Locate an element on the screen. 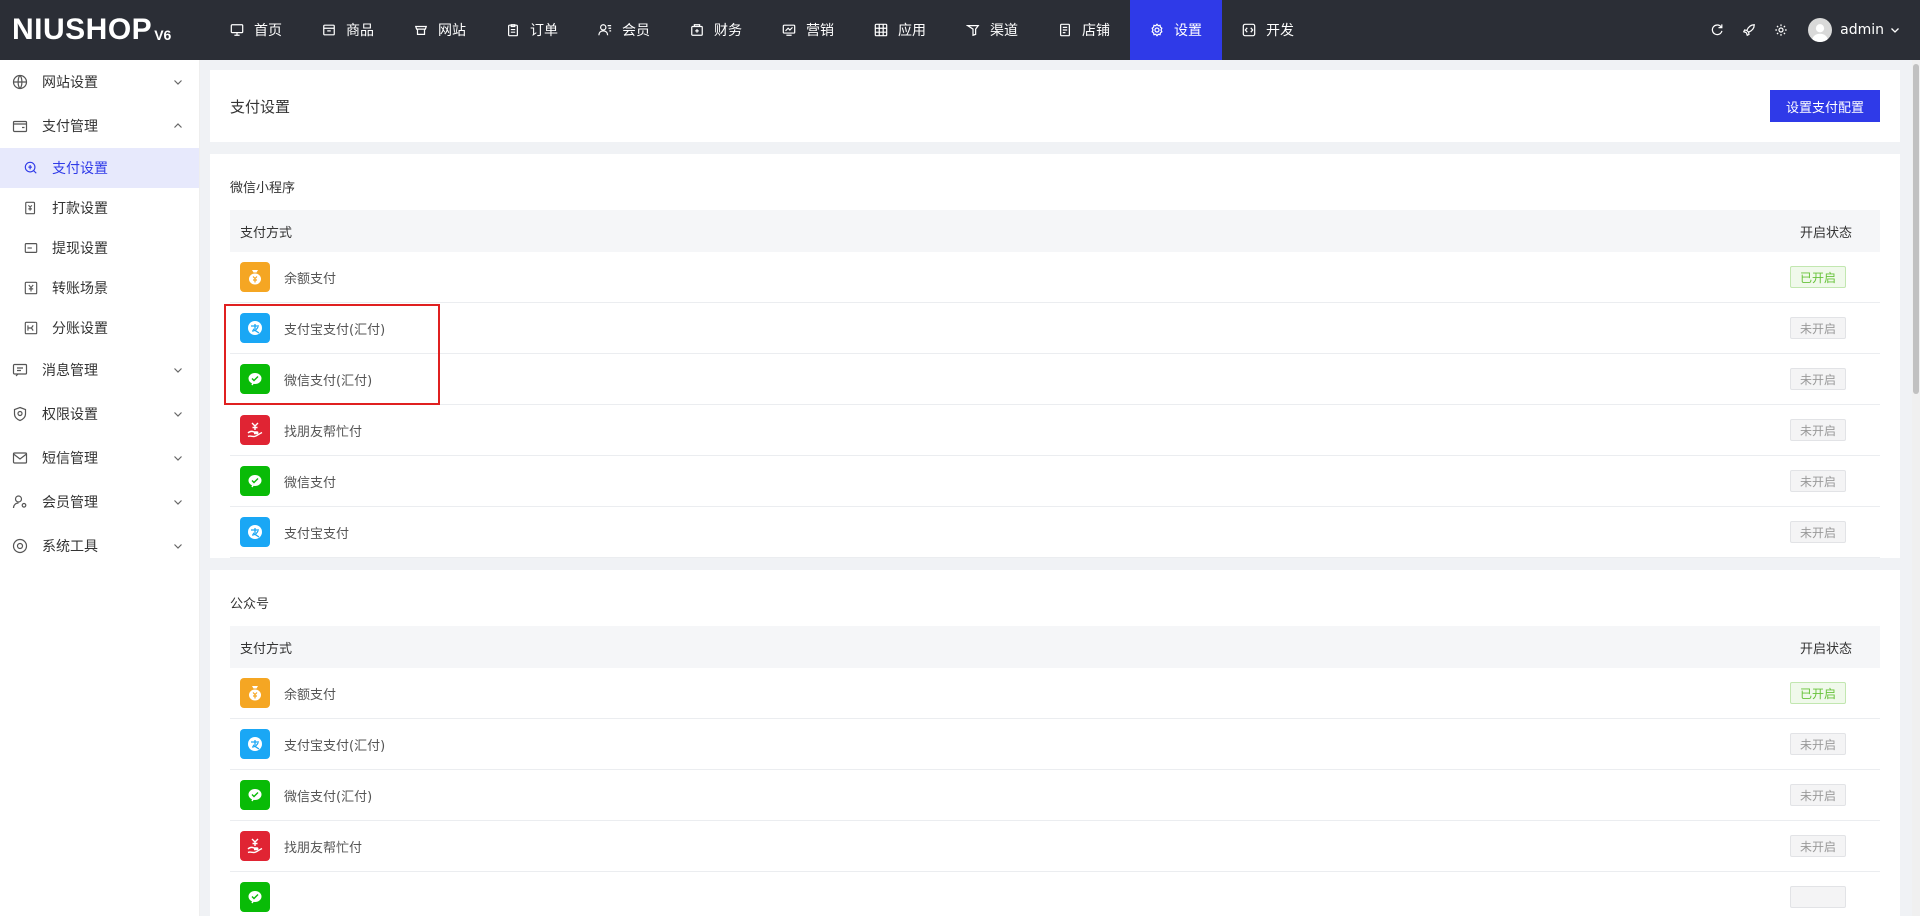  brand-logo: NIUSHOP V6 is located at coordinates (105, 30).